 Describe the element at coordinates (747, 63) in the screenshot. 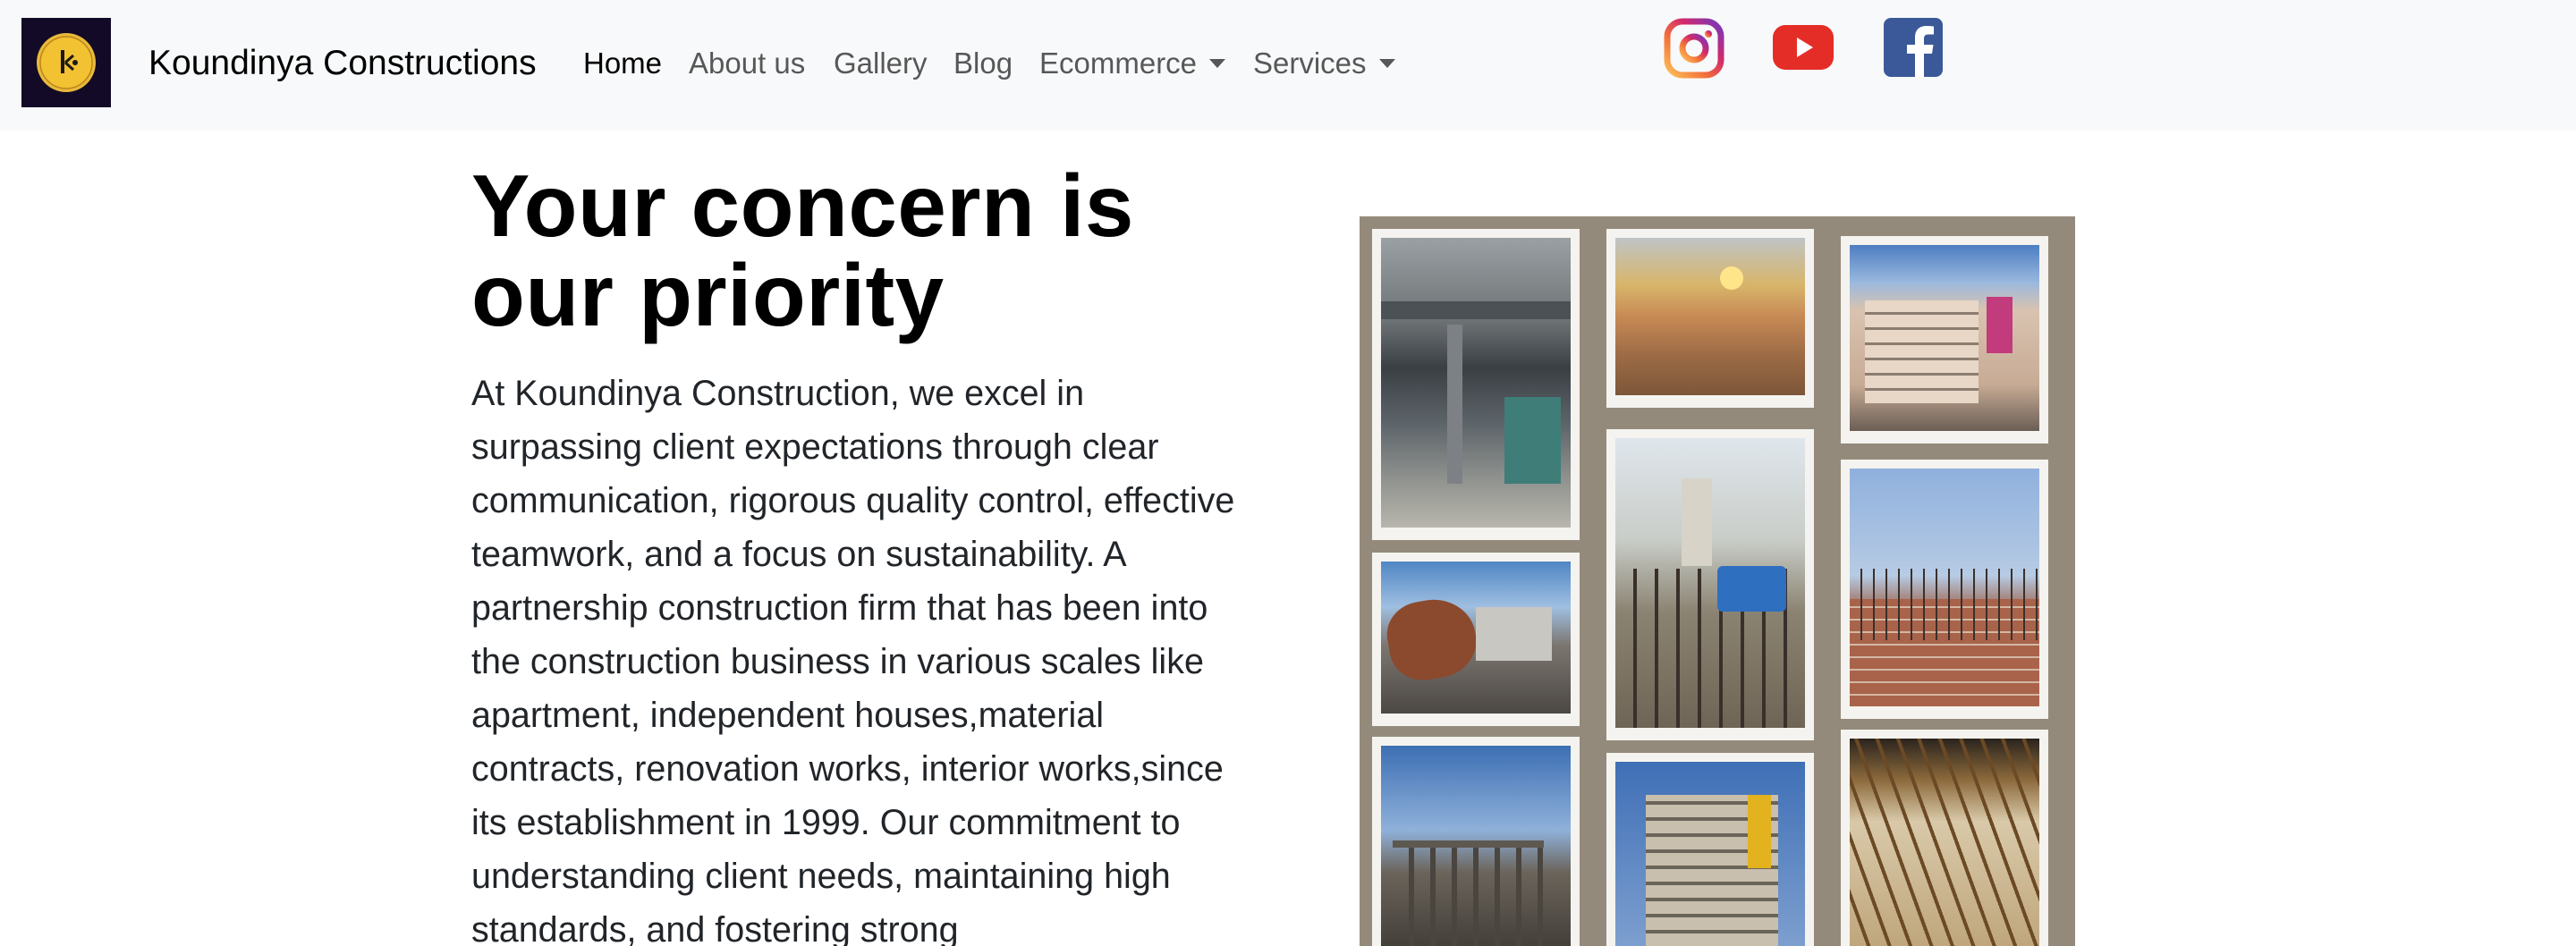

I see `nav-item-about-us: About us` at that location.